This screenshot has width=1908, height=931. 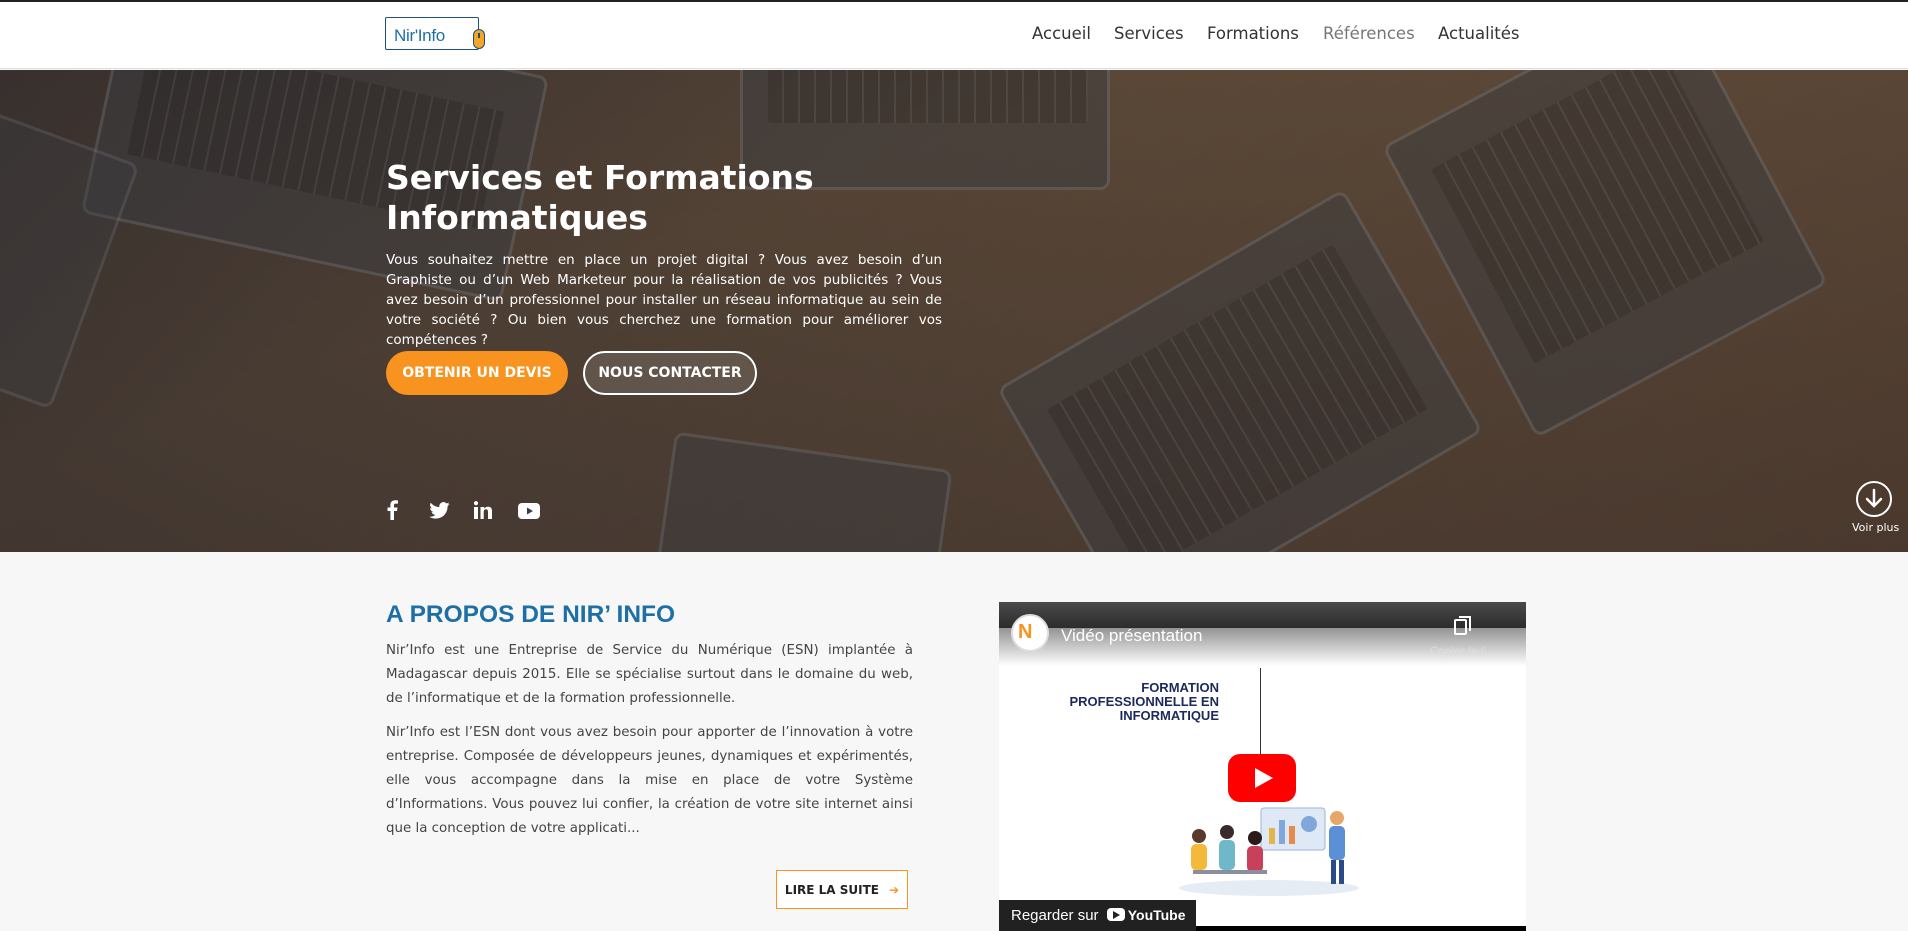 I want to click on thumbnail-decor-line, so click(x=1260, y=713).